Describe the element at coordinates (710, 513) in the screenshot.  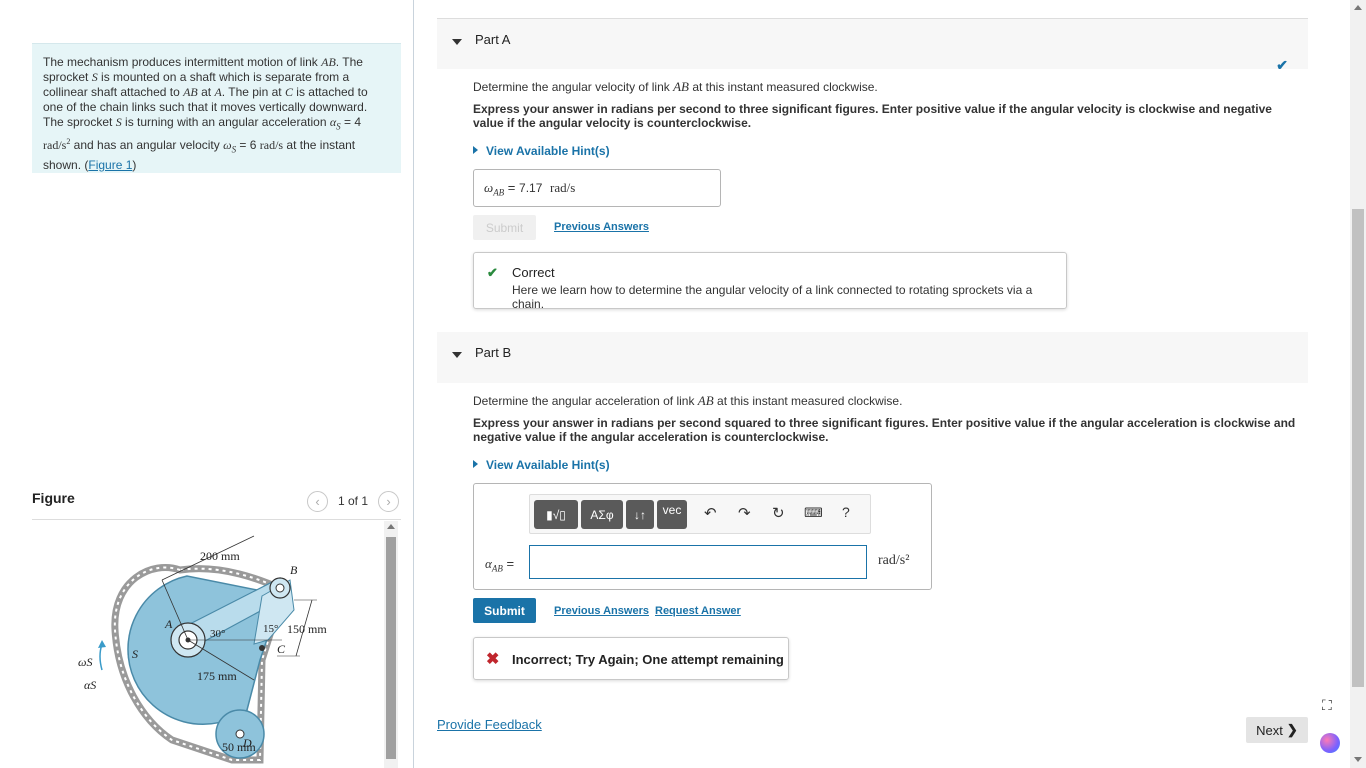
I see `undo-icon: ↶` at that location.